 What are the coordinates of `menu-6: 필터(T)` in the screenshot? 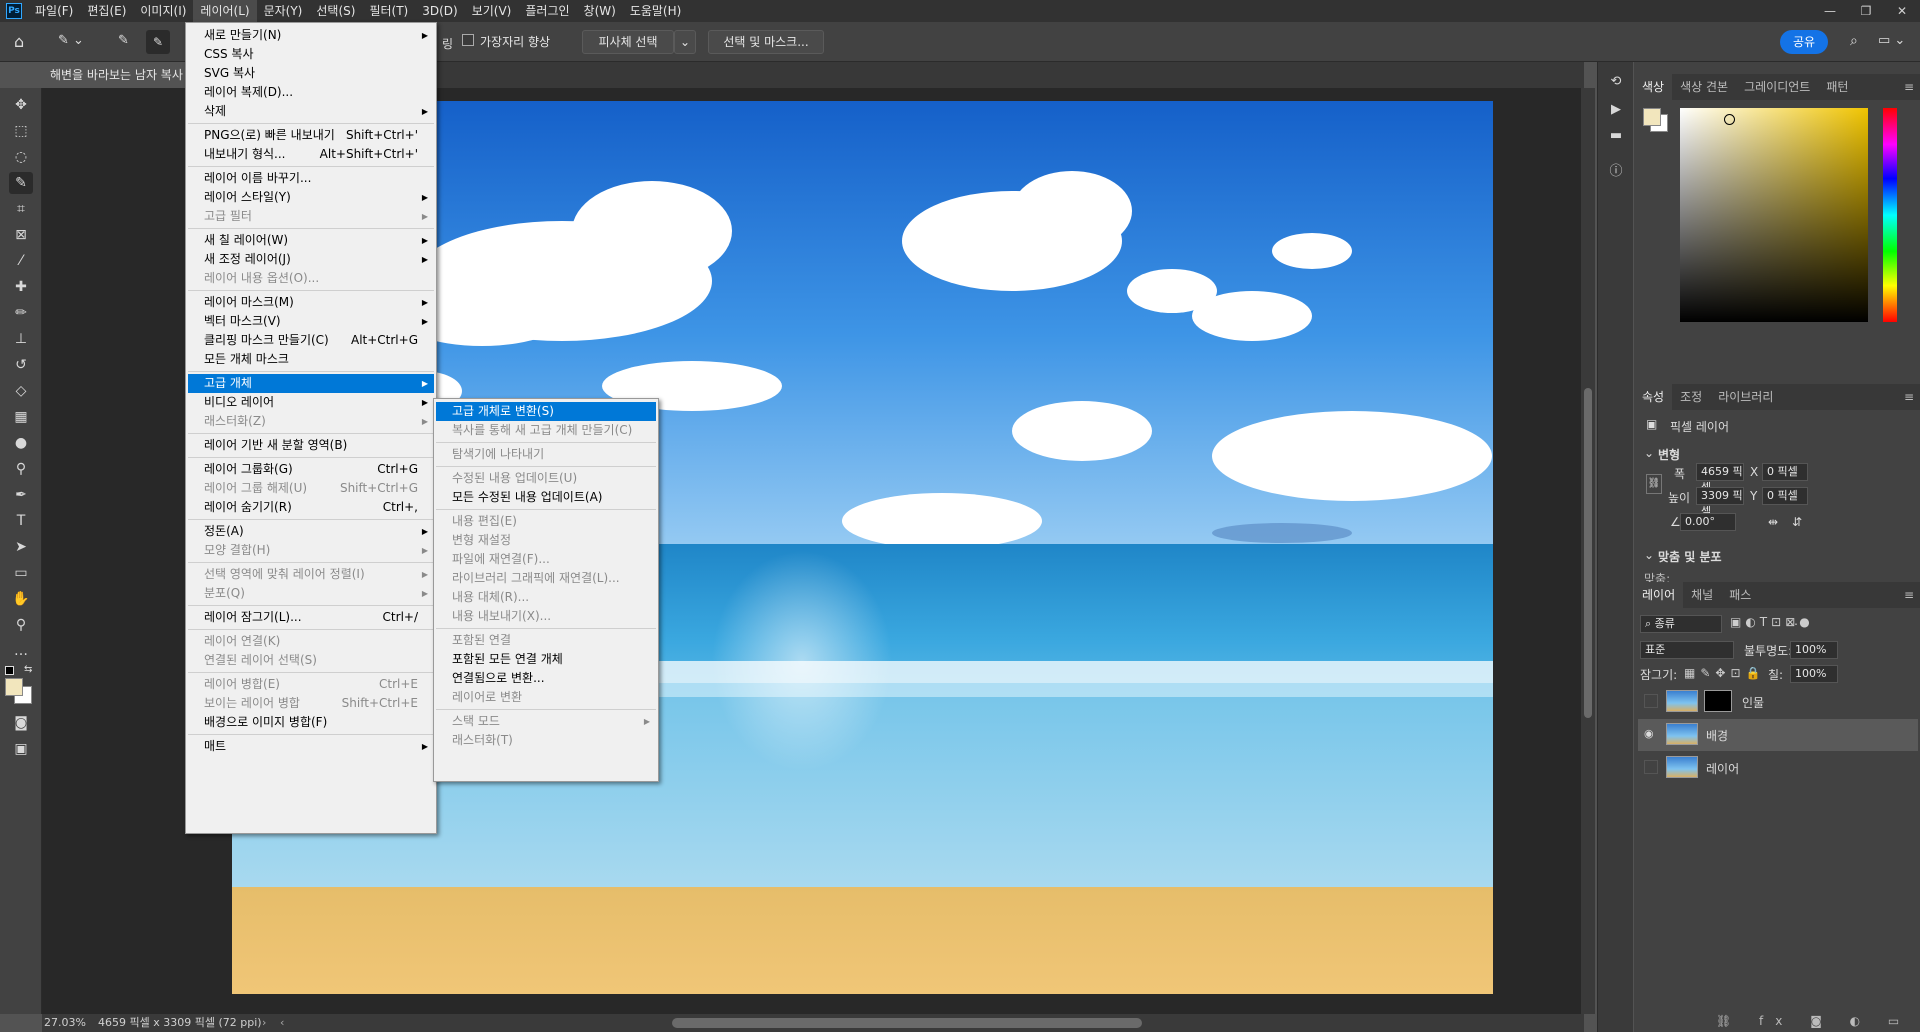 It's located at (388, 11).